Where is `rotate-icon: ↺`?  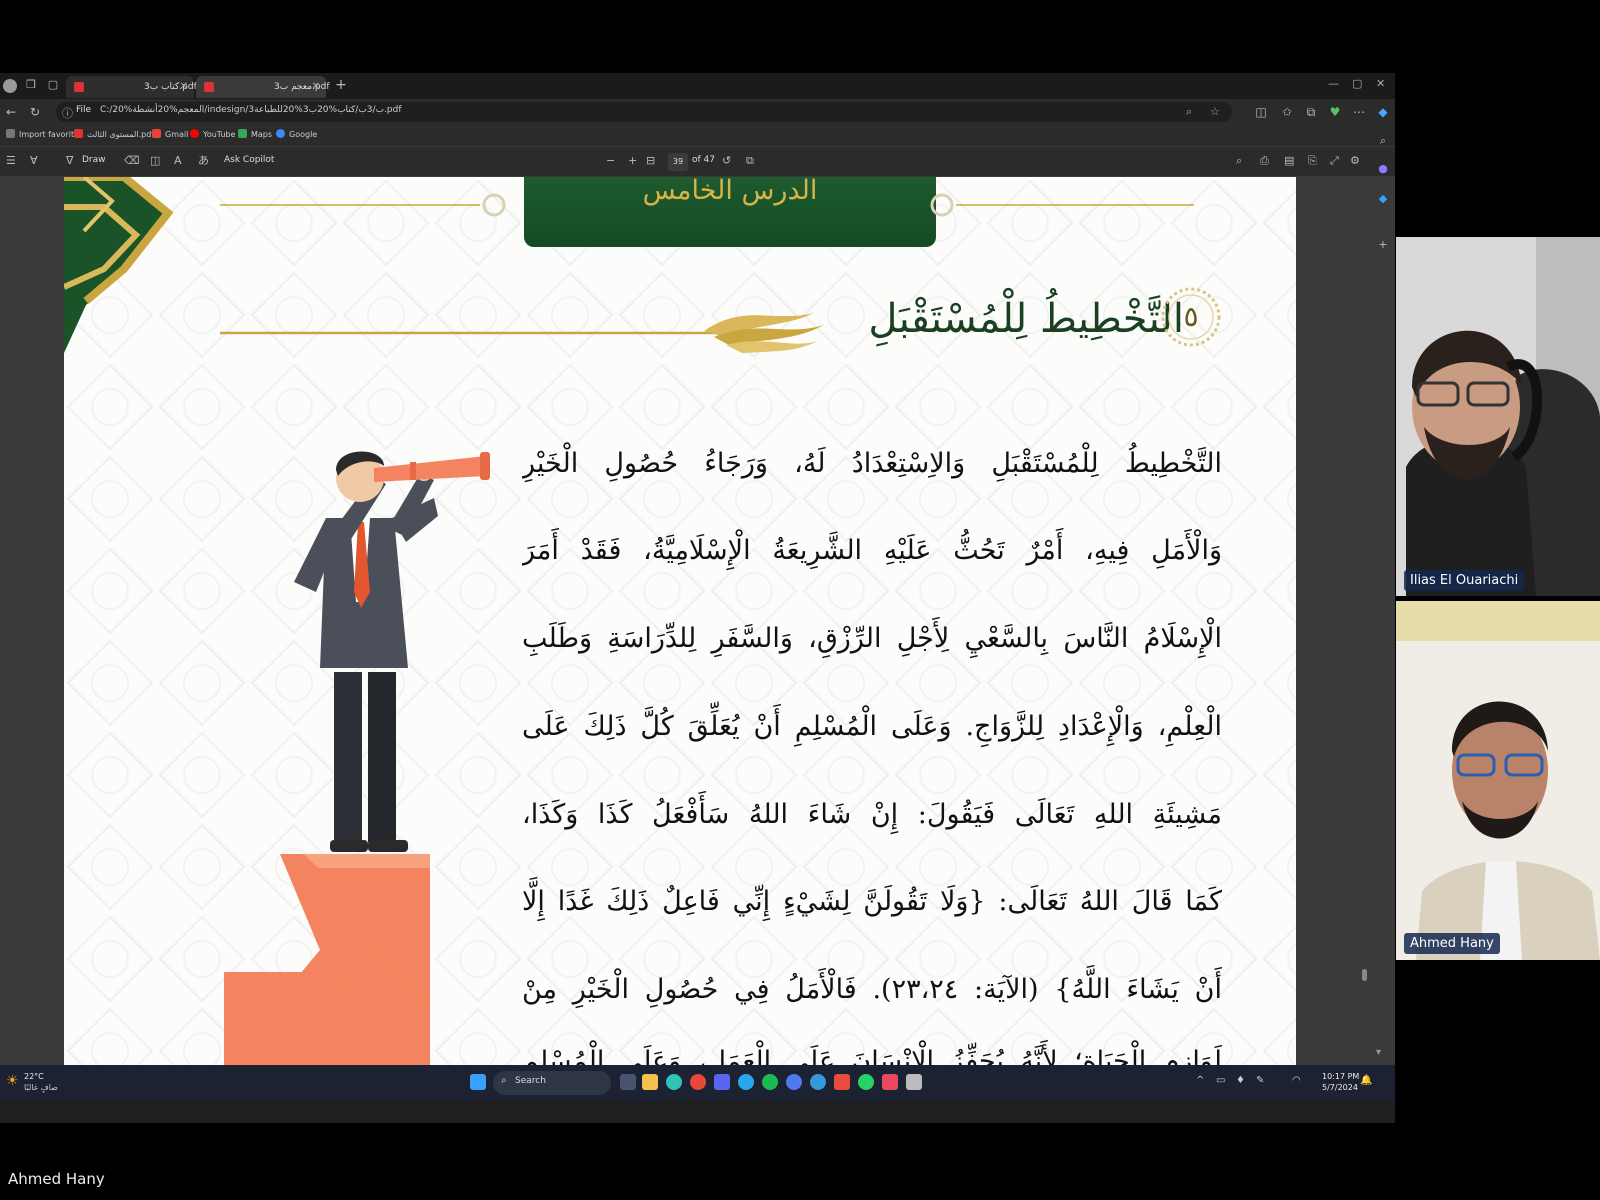 rotate-icon: ↺ is located at coordinates (726, 161).